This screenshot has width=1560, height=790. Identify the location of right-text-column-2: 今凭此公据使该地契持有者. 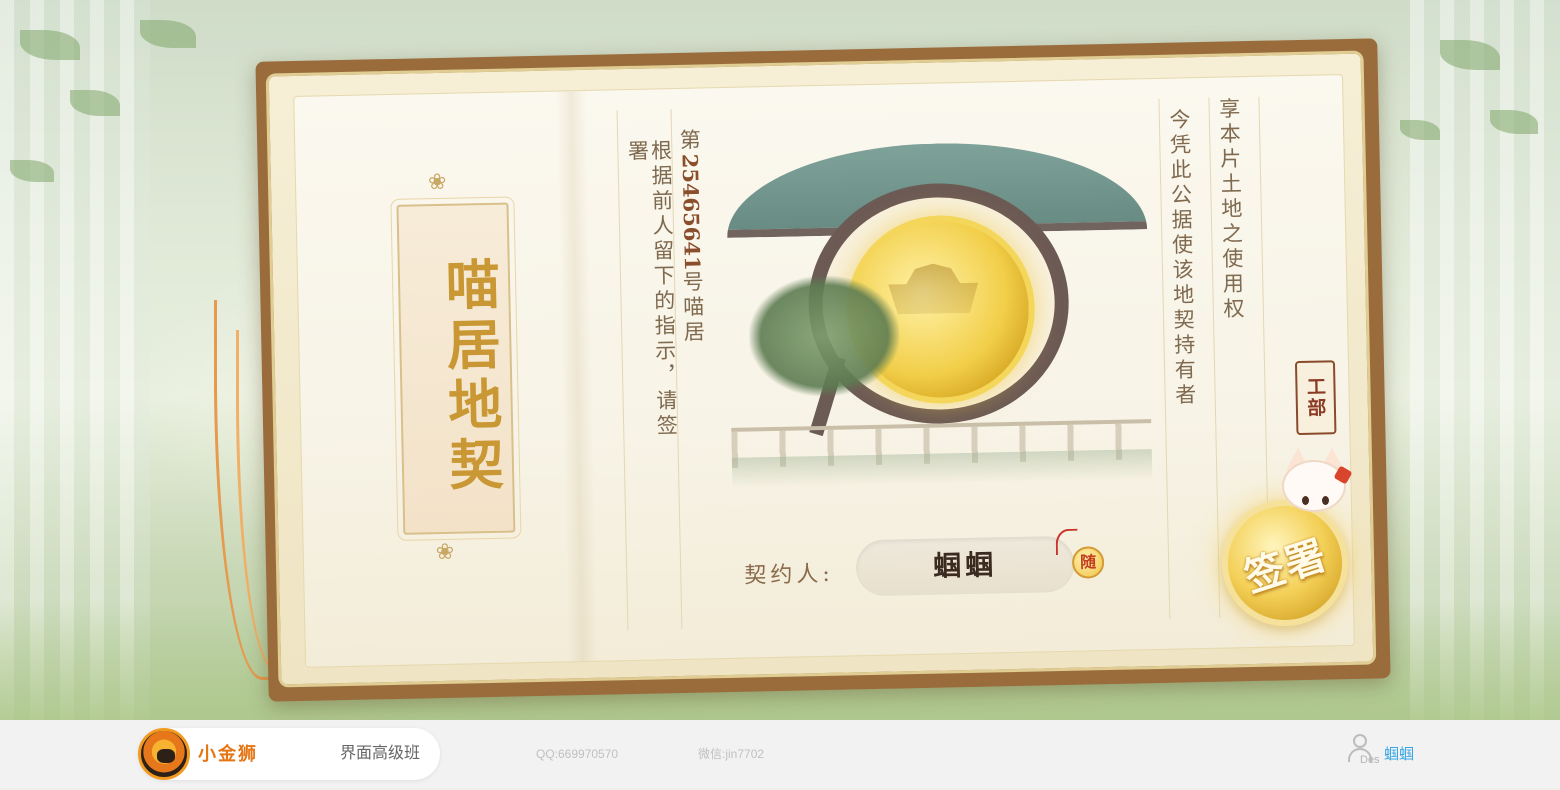
(1181, 258).